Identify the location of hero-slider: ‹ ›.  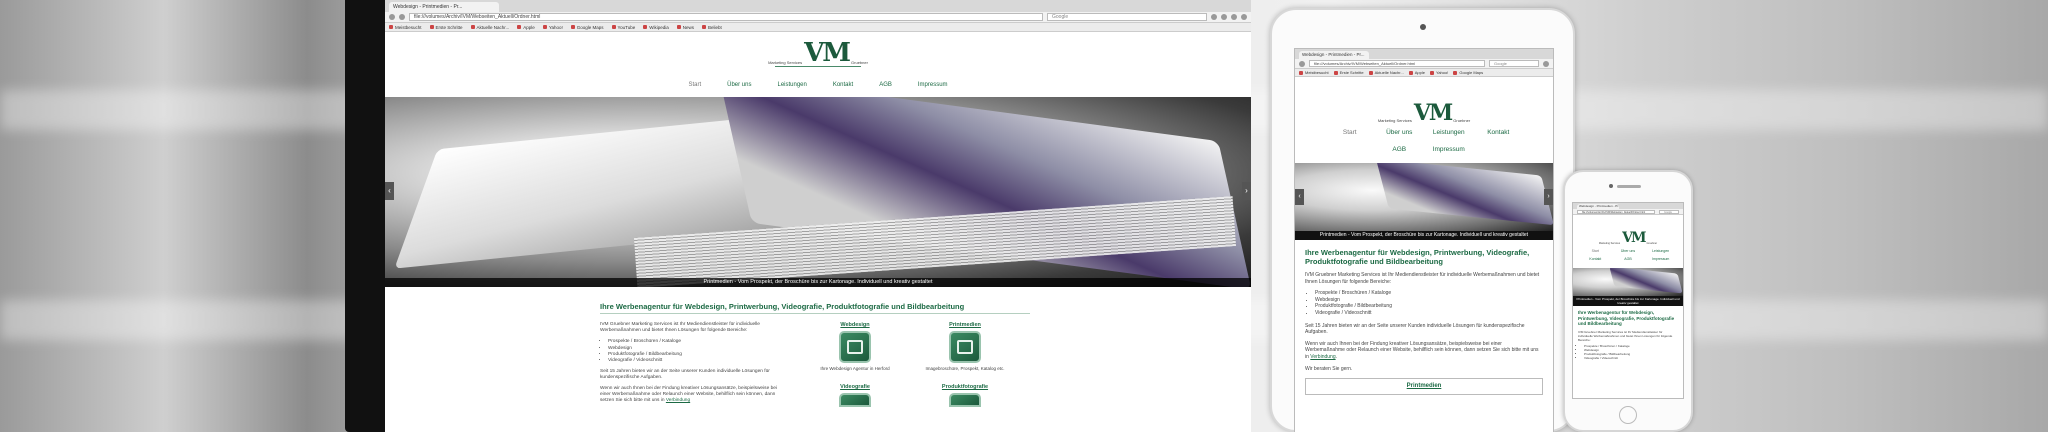
(1424, 197).